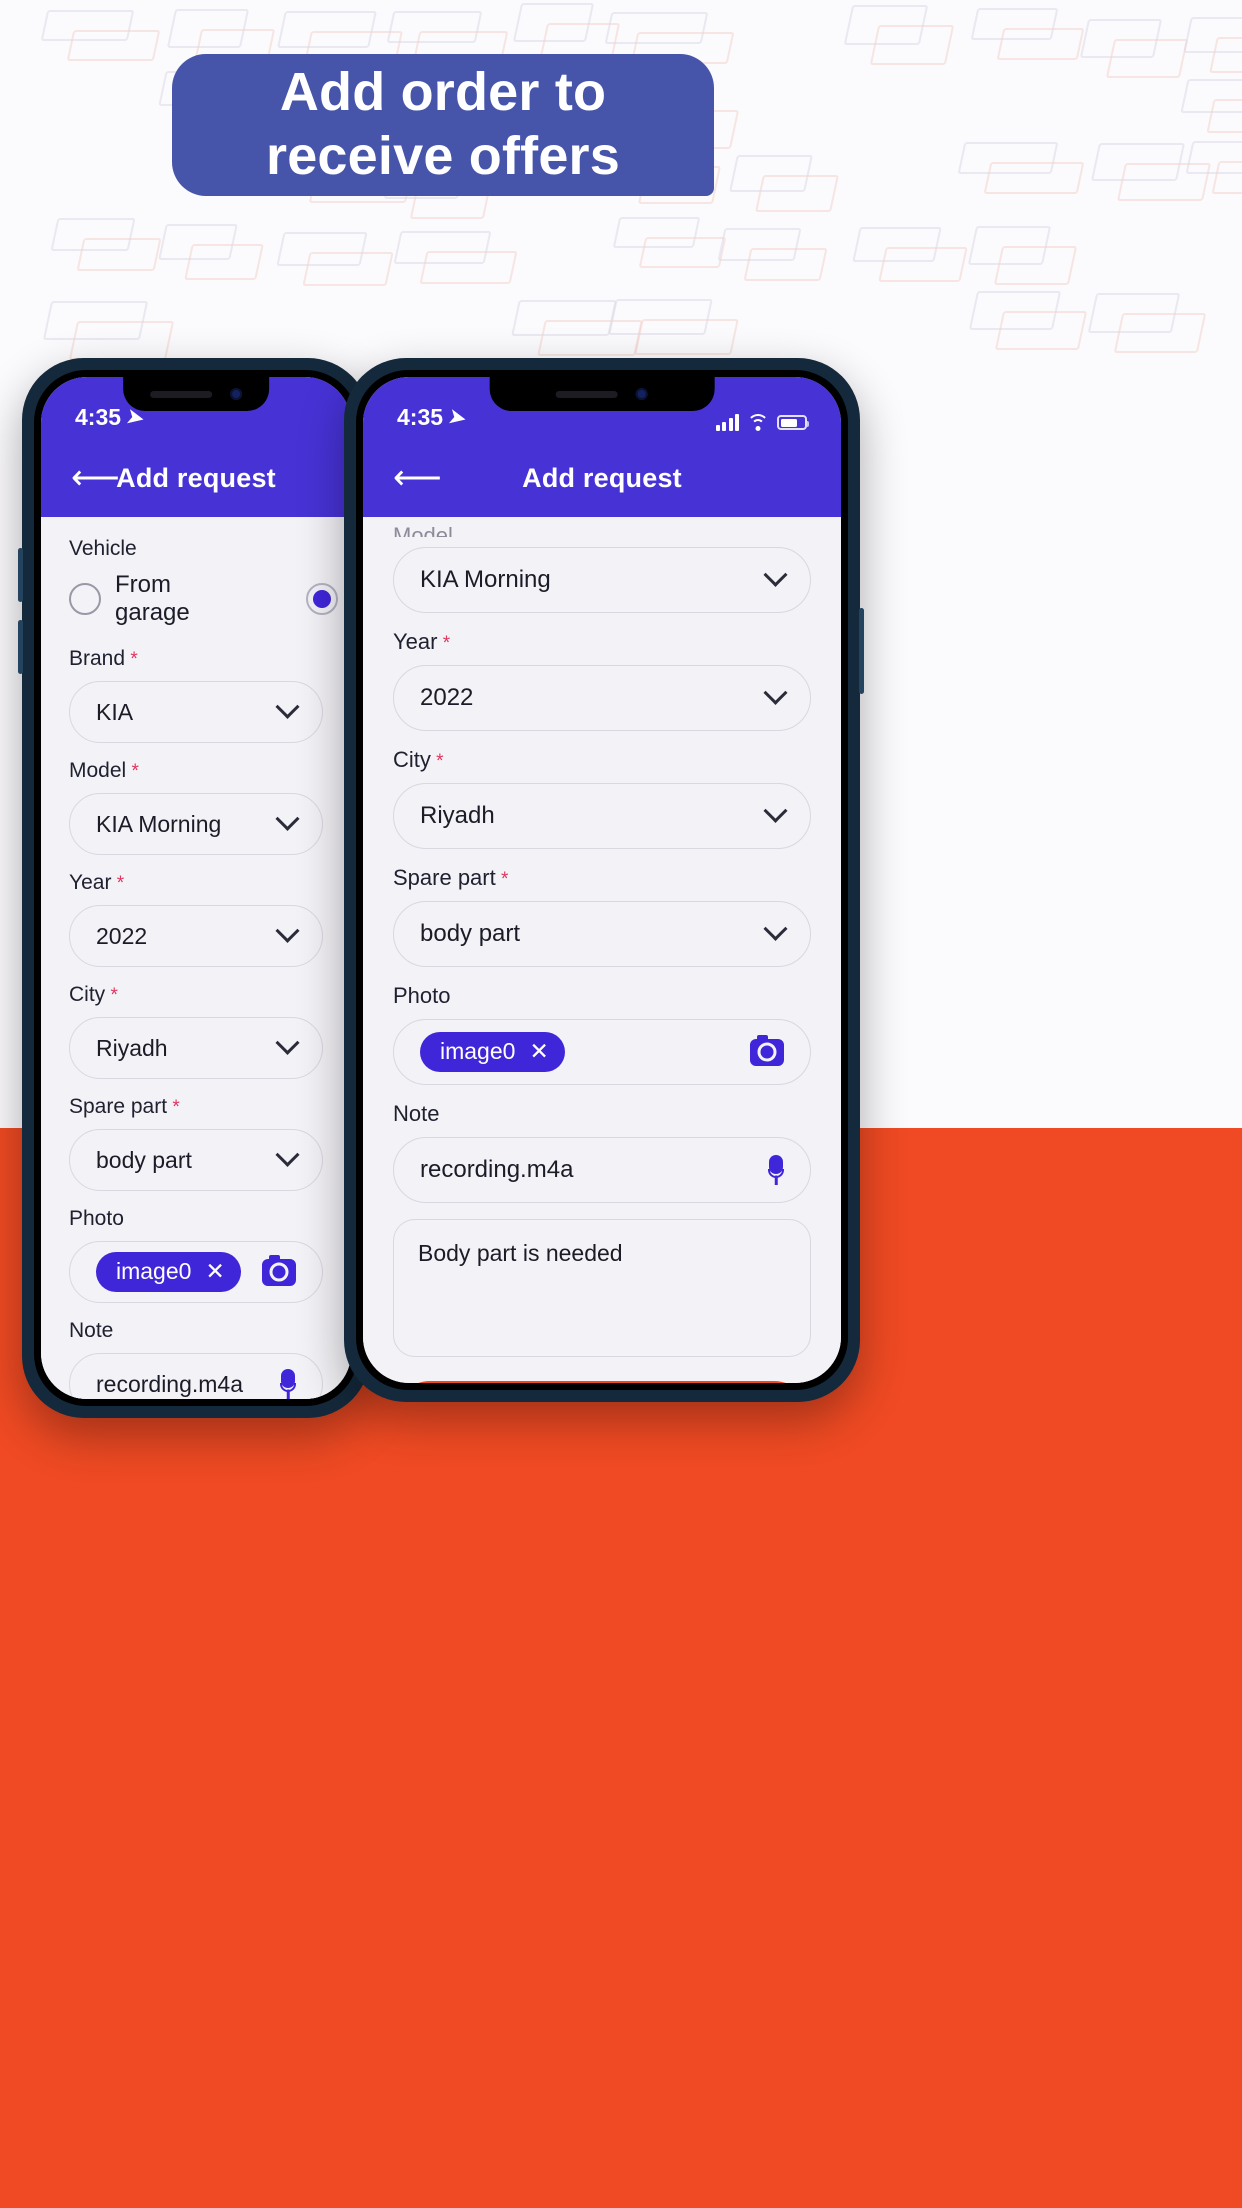  I want to click on status-left-group: 4:35 ➤, so click(432, 417).